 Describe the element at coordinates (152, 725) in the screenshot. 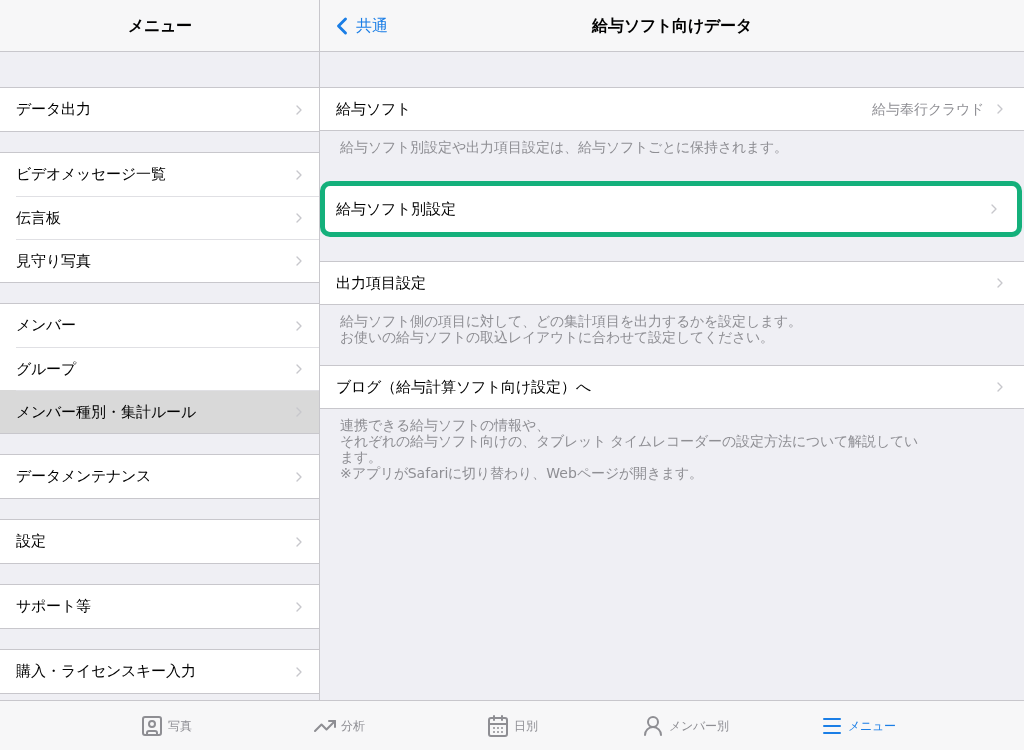

I see `photo-icon` at that location.